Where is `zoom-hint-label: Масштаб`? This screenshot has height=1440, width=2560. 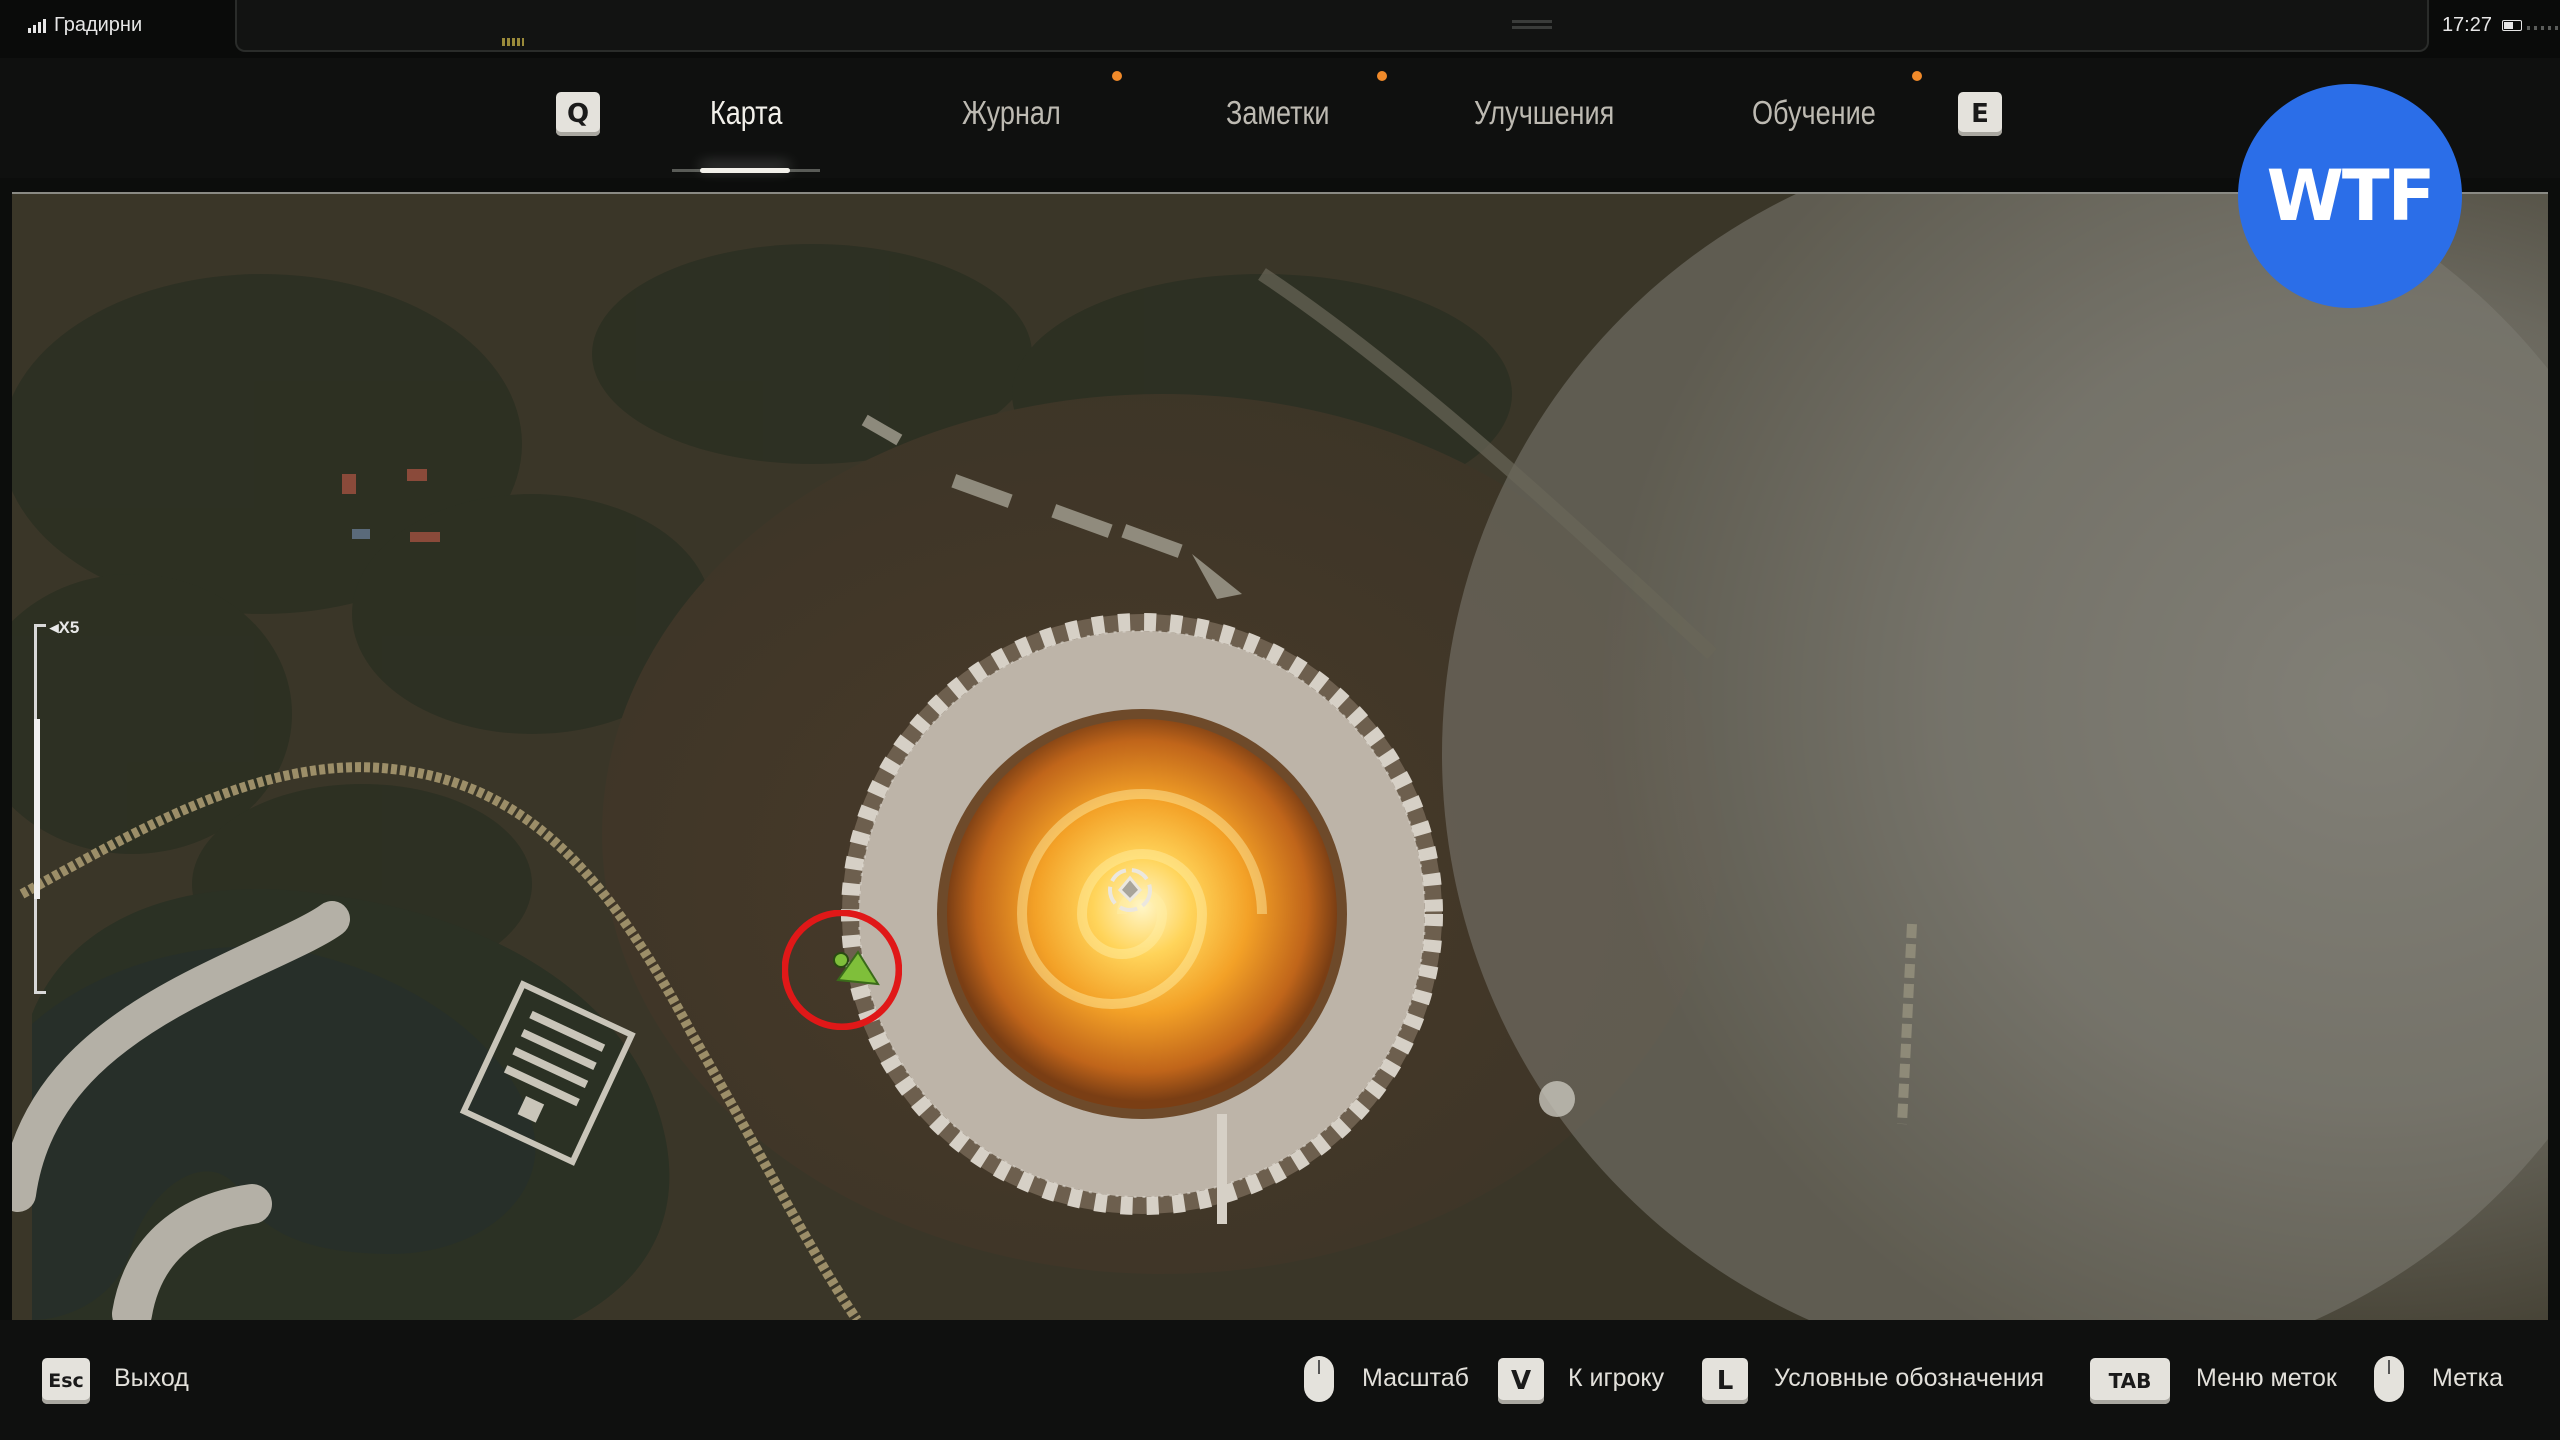
zoom-hint-label: Масштаб is located at coordinates (1415, 1378).